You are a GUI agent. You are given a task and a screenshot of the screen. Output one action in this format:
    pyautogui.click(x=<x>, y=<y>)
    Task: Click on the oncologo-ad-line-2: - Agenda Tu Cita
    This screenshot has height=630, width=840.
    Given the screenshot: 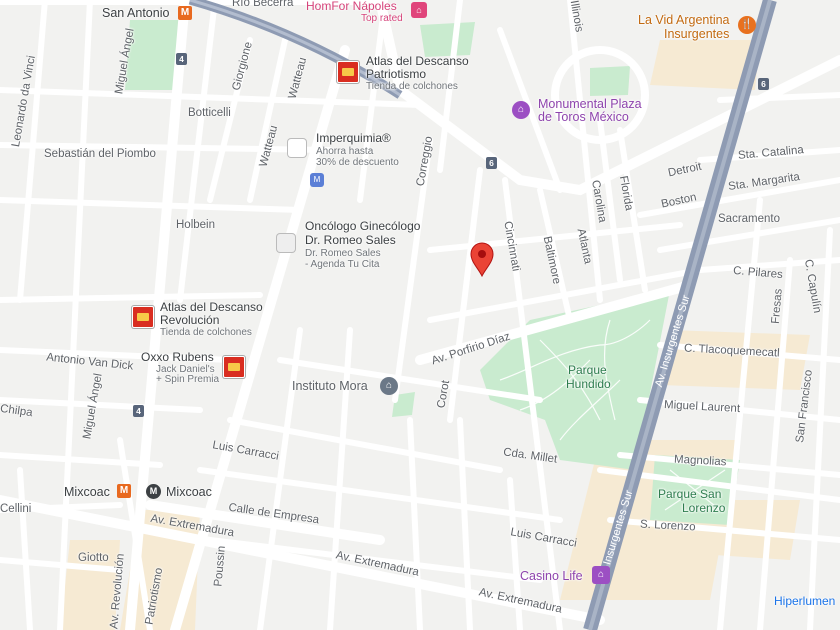 What is the action you would take?
    pyautogui.click(x=342, y=264)
    